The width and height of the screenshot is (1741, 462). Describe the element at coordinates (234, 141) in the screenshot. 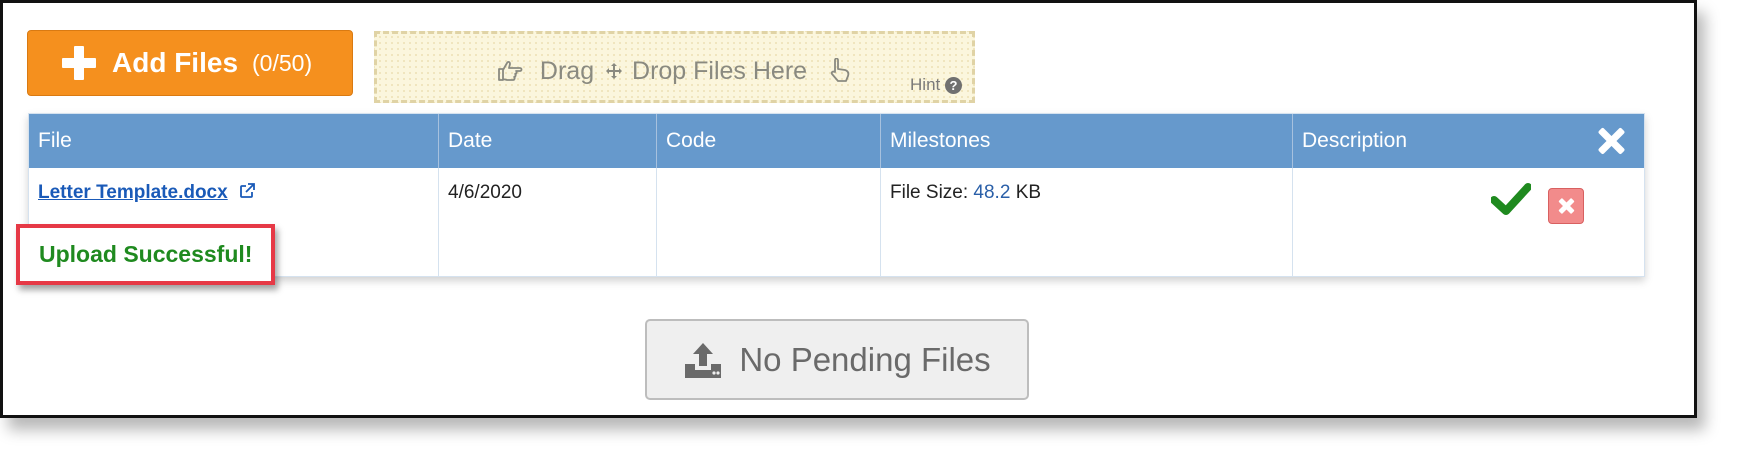

I see `column-header-file: File` at that location.